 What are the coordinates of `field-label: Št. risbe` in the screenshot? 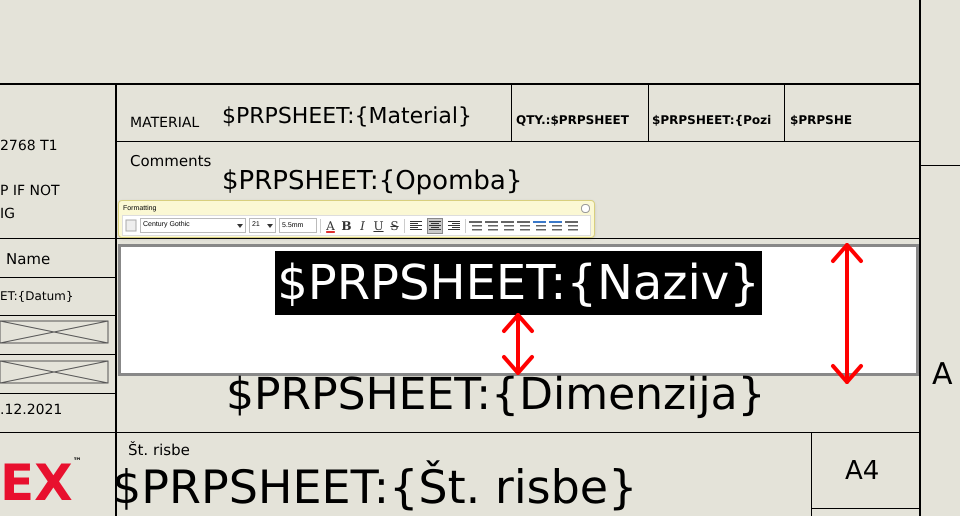 It's located at (159, 450).